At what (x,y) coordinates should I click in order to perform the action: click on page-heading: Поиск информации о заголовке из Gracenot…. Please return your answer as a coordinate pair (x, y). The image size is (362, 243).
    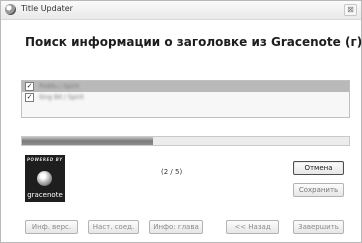
    Looking at the image, I should click on (193, 42).